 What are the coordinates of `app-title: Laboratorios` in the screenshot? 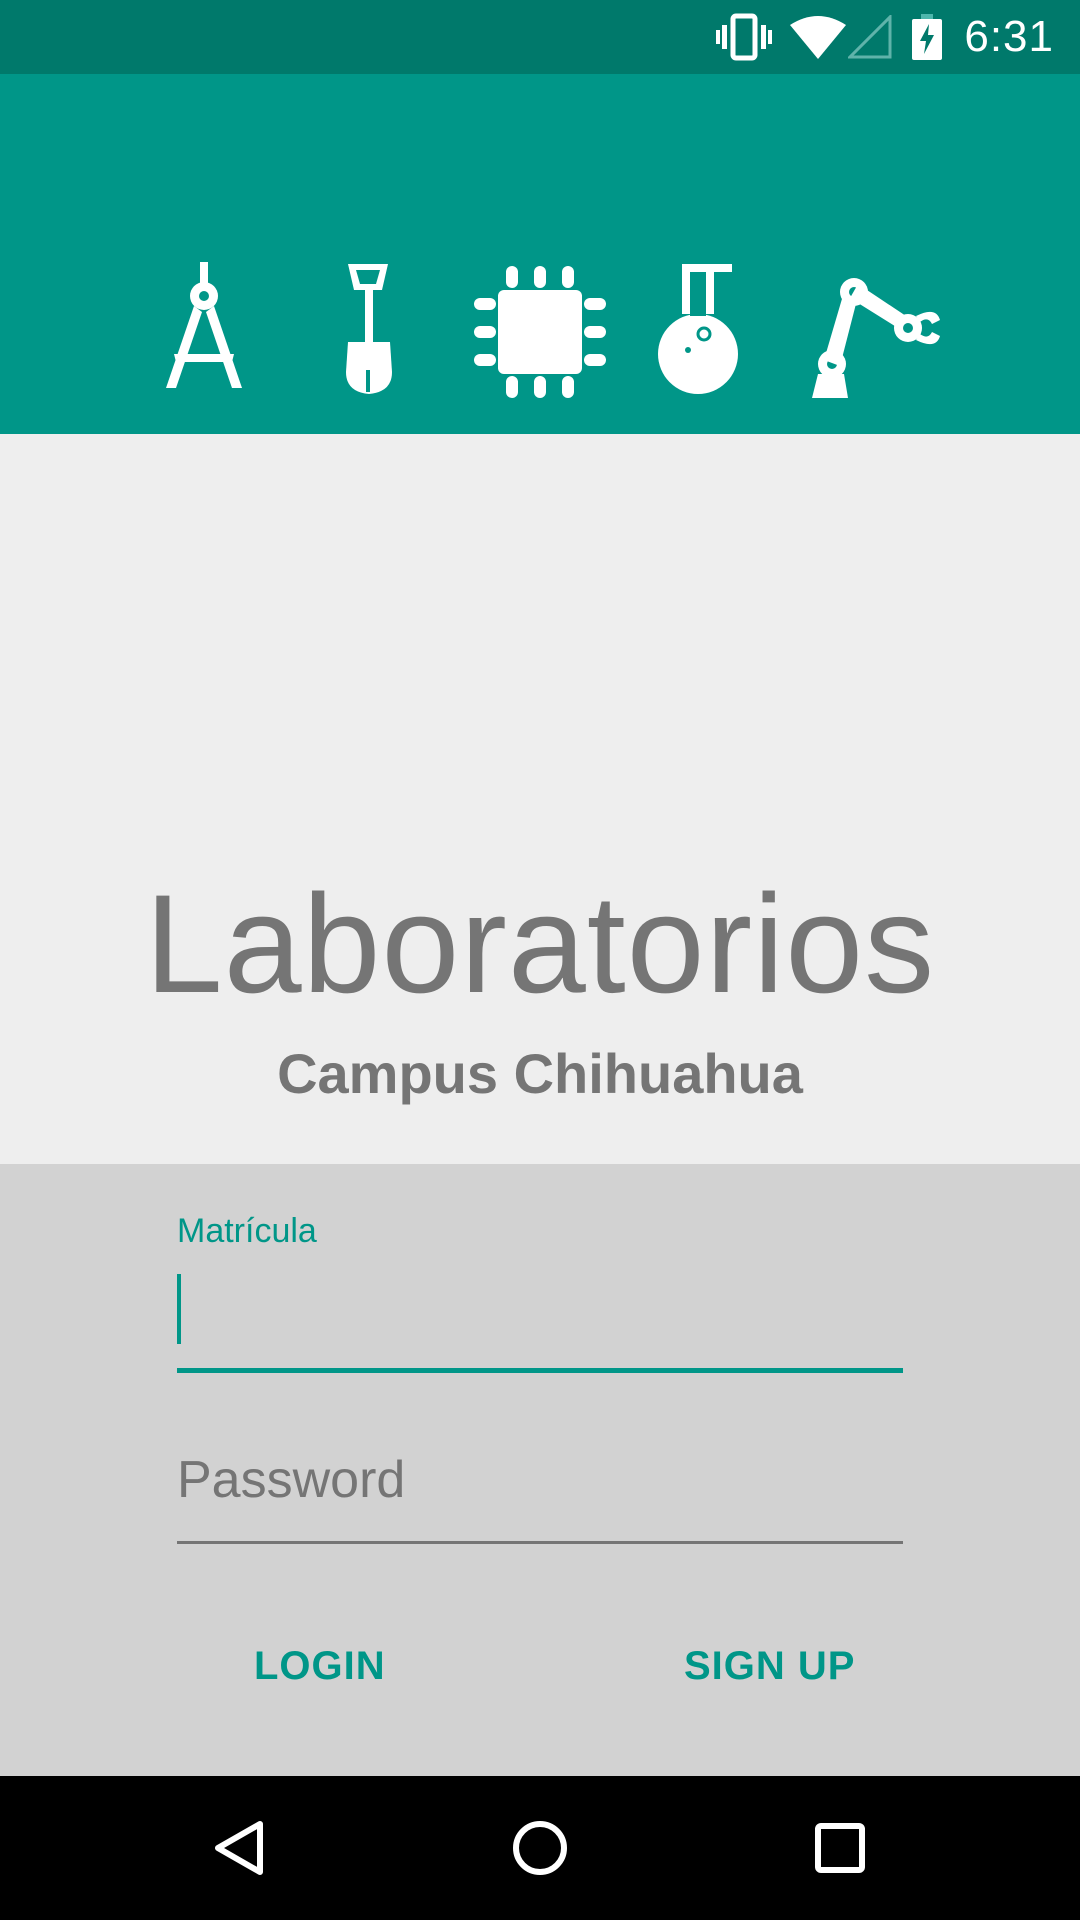 It's located at (540, 943).